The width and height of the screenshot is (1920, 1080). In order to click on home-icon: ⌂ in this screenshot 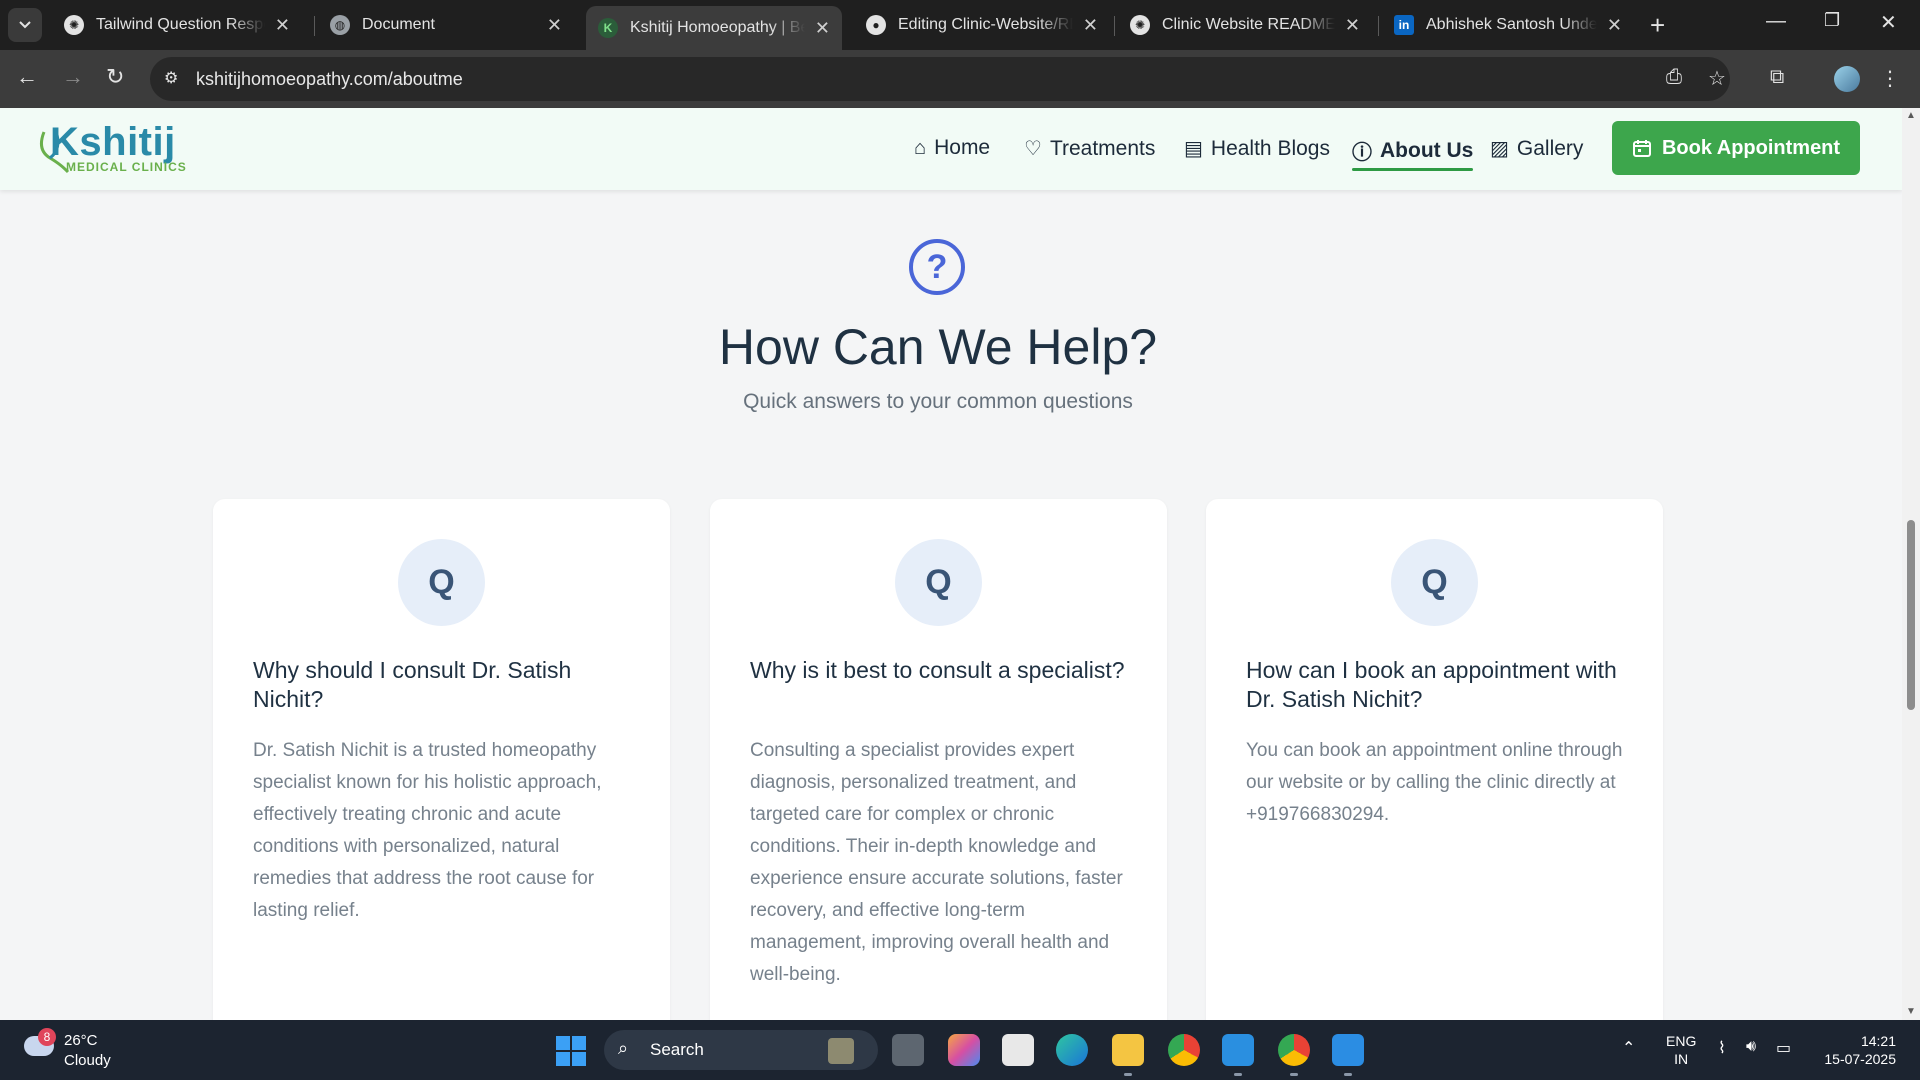, I will do `click(920, 147)`.